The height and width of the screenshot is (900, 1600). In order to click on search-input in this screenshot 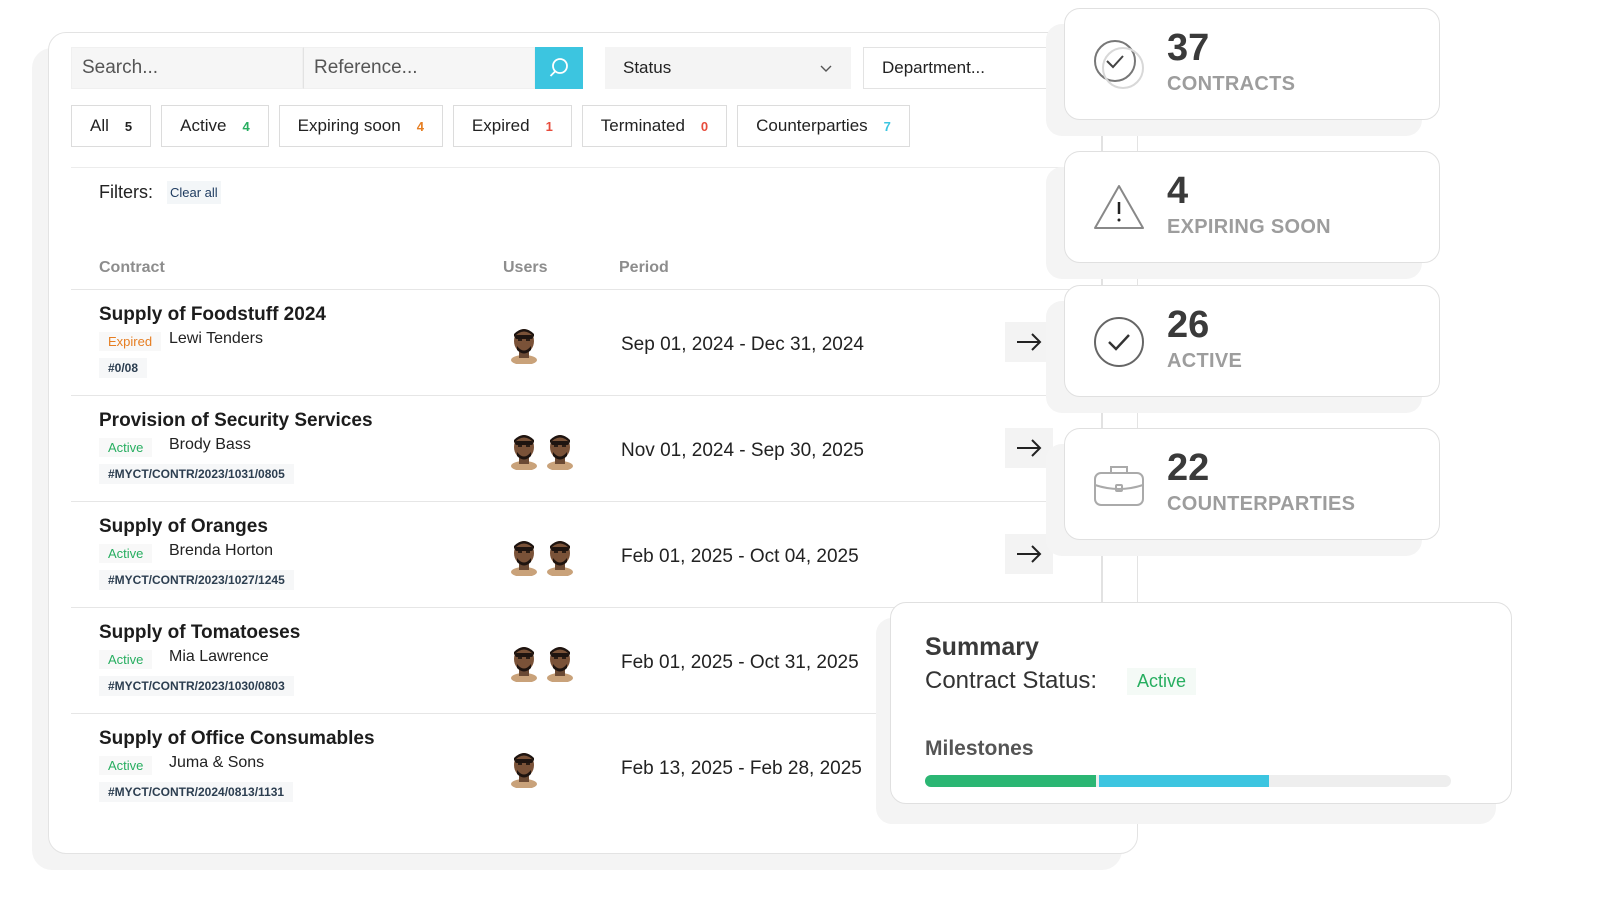, I will do `click(187, 68)`.